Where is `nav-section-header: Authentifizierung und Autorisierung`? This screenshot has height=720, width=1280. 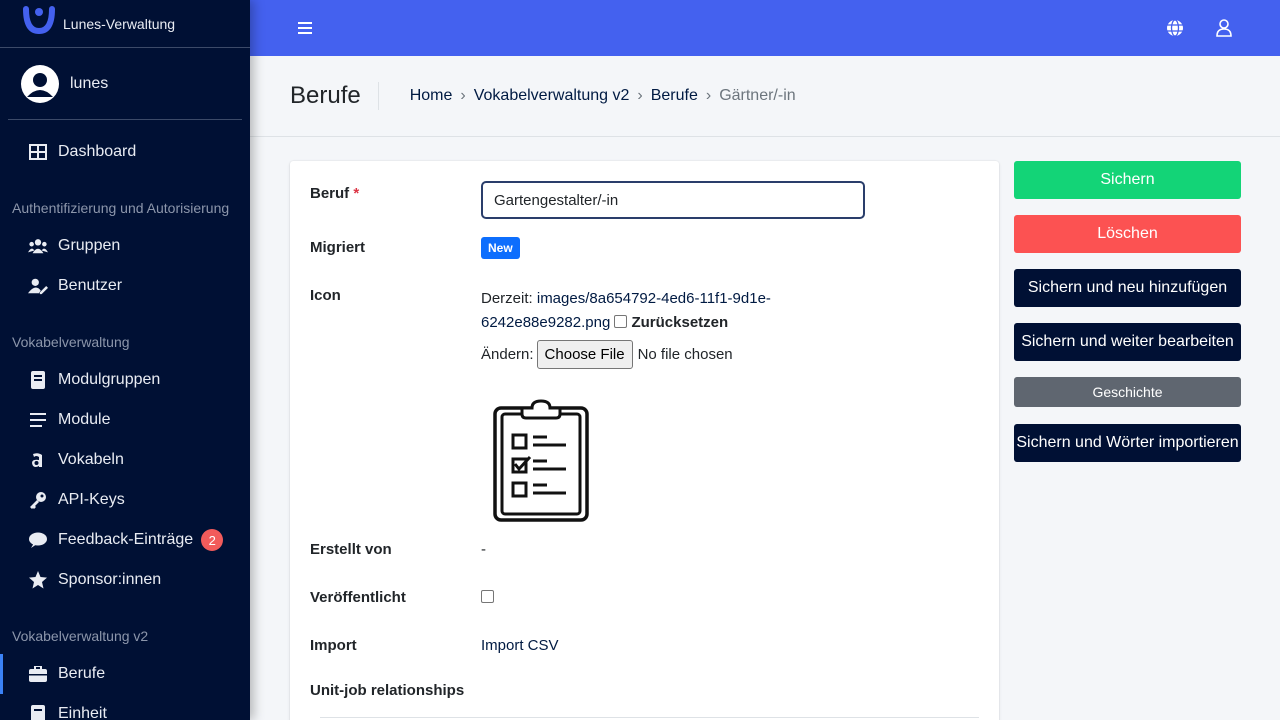
nav-section-header: Authentifizierung und Autorisierung is located at coordinates (121, 208).